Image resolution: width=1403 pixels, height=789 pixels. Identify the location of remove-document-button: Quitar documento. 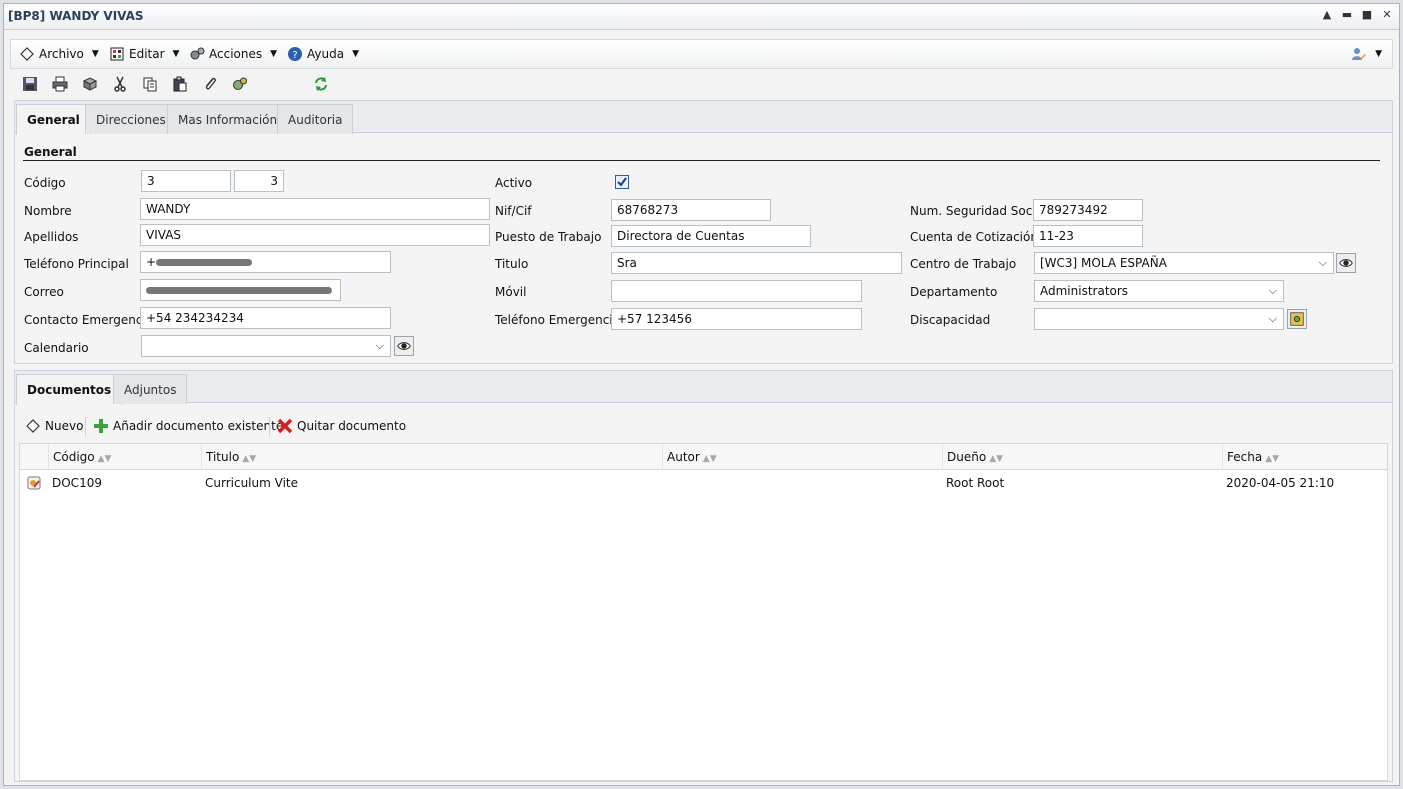
(341, 426).